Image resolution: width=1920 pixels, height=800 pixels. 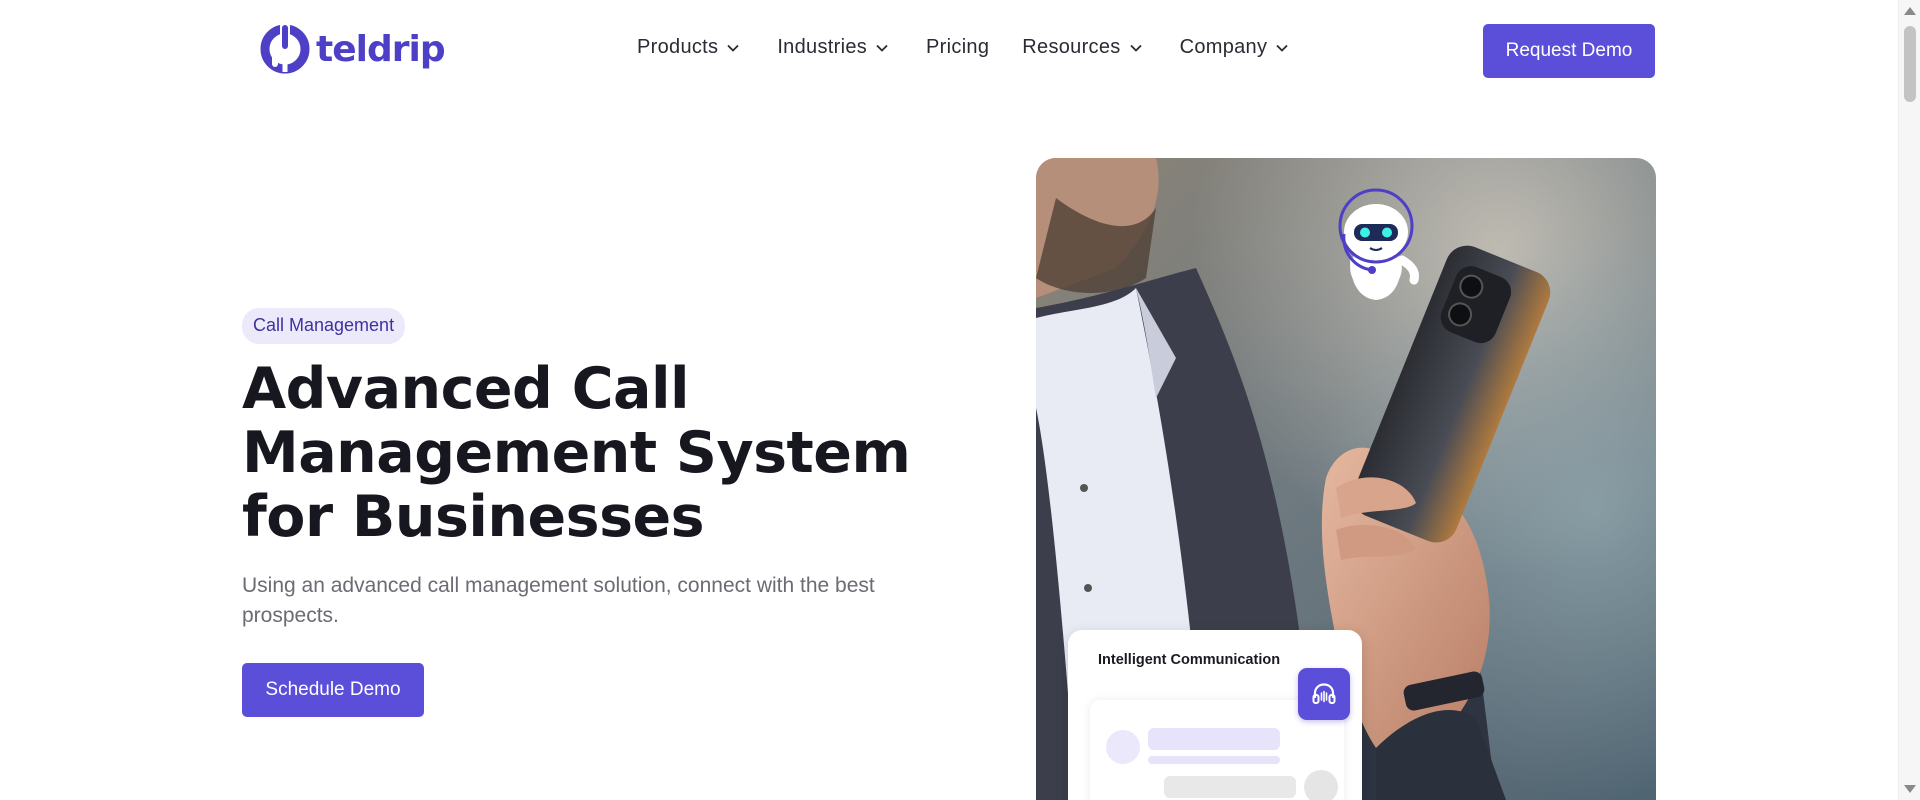 I want to click on nav-products: Products, so click(x=688, y=47).